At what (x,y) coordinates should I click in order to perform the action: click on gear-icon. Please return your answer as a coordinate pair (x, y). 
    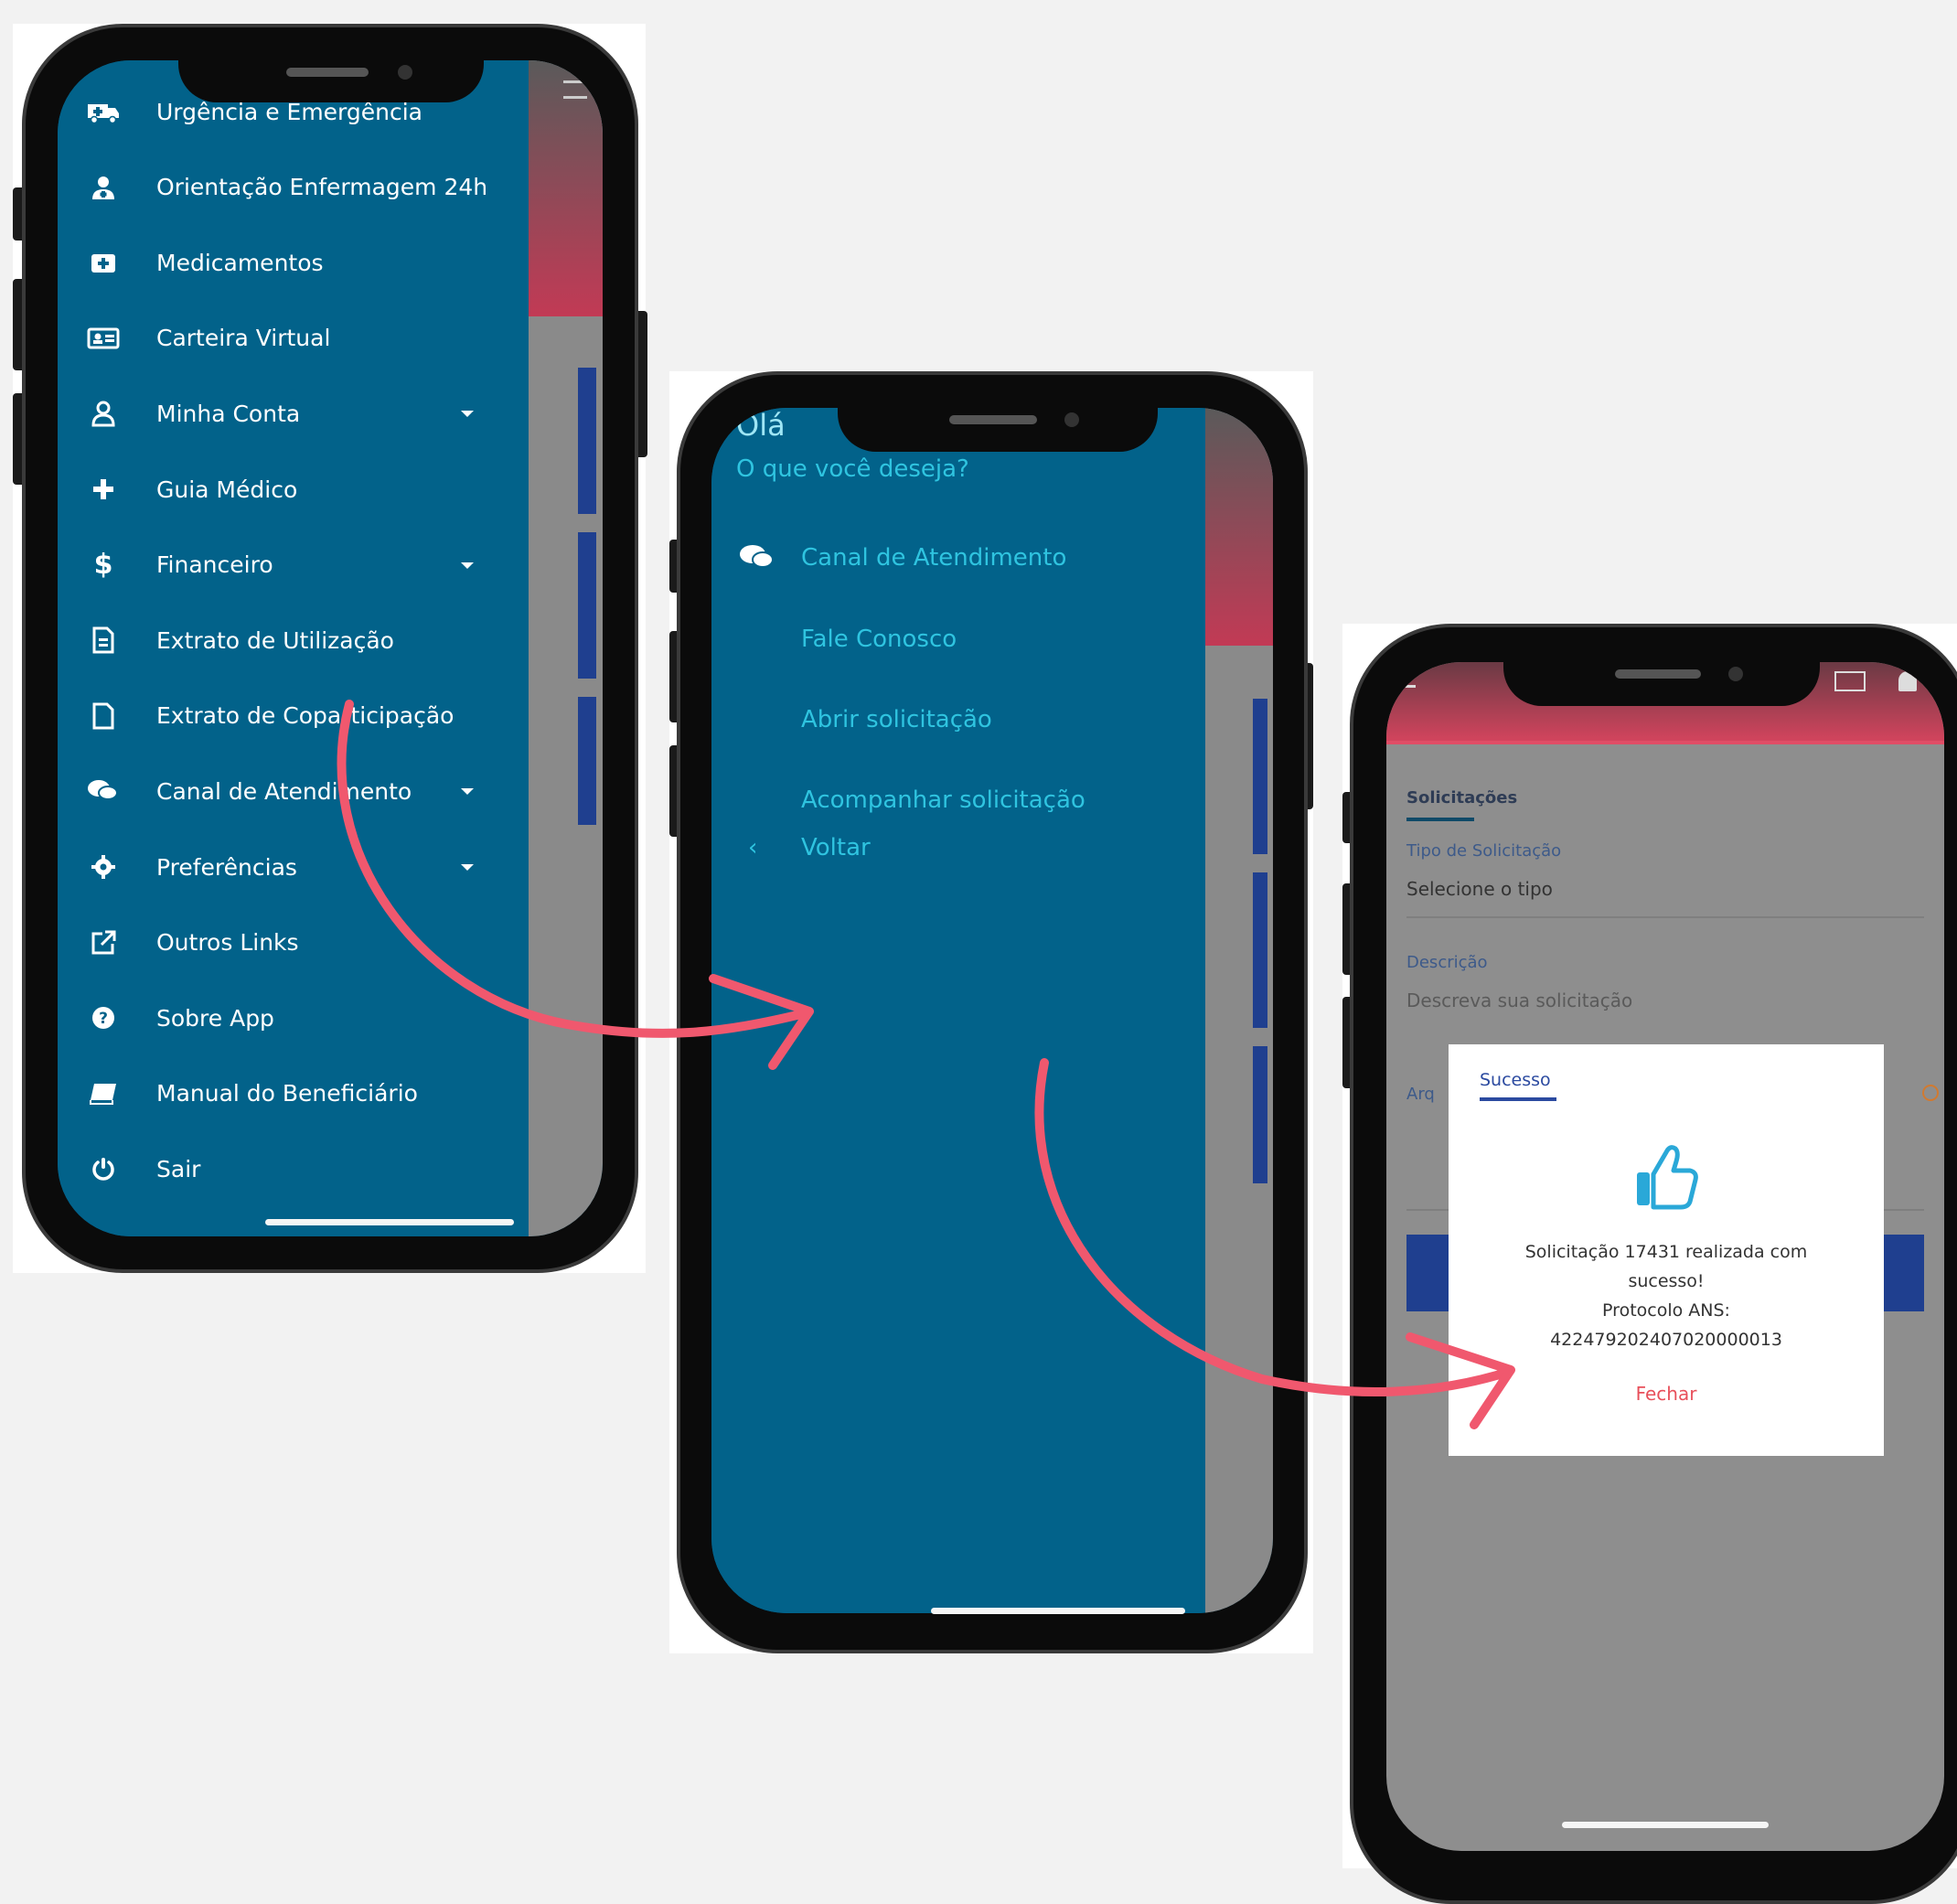
    Looking at the image, I should click on (103, 867).